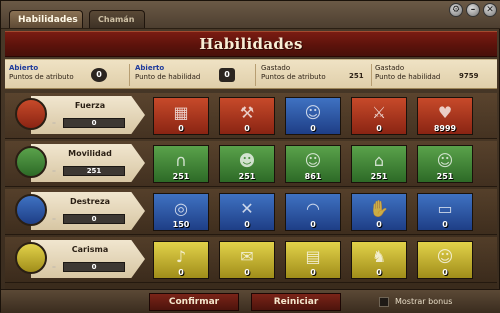  Describe the element at coordinates (469, 76) in the screenshot. I see `skill-spent-value: 9759` at that location.